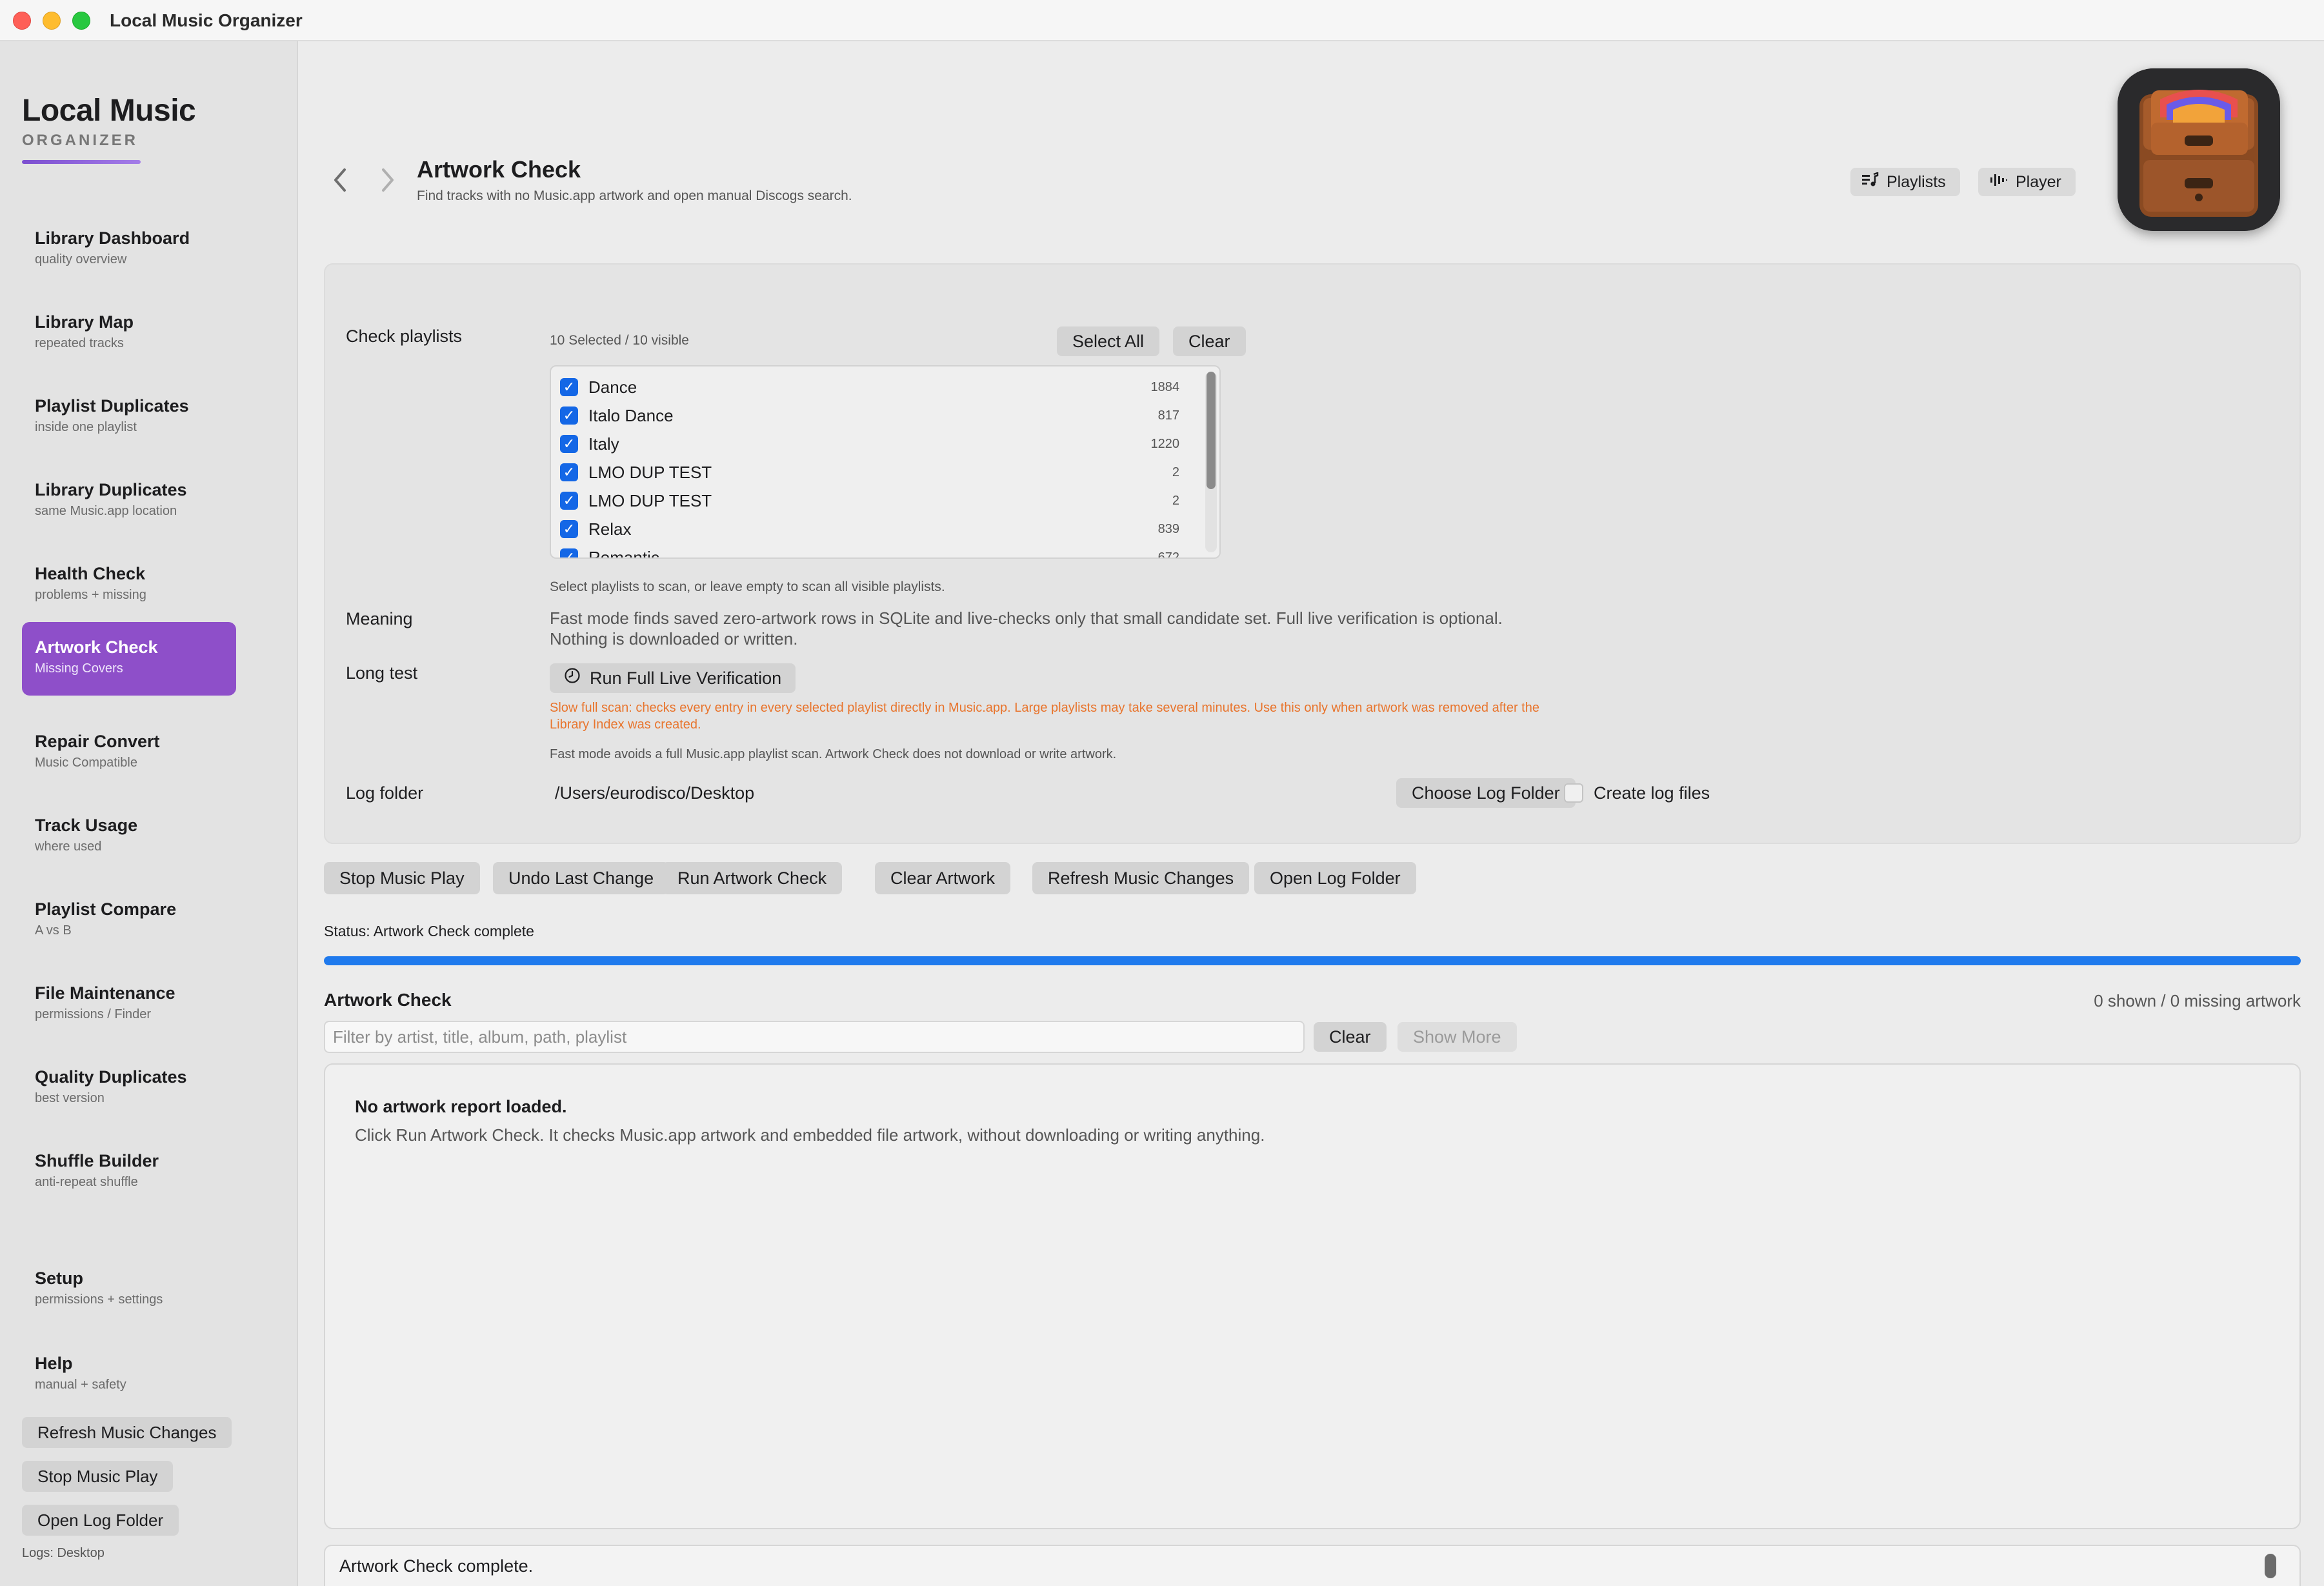 Image resolution: width=2324 pixels, height=1586 pixels. I want to click on waveform-icon, so click(1999, 182).